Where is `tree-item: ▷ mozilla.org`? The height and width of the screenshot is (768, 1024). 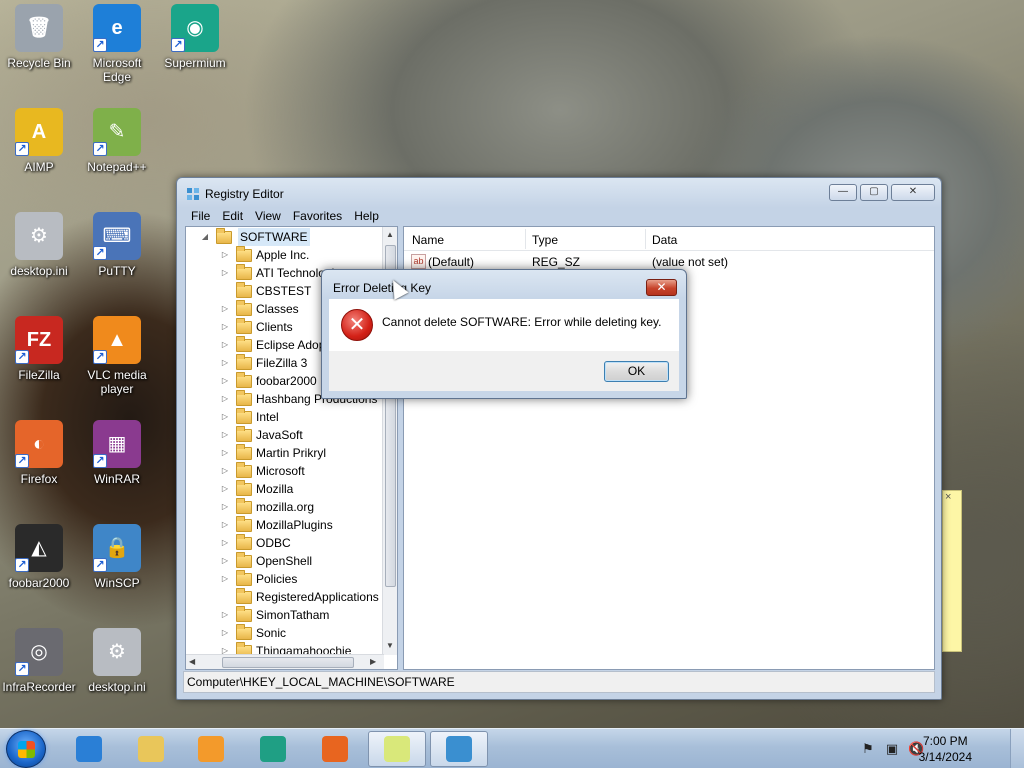 tree-item: ▷ mozilla.org is located at coordinates (285, 507).